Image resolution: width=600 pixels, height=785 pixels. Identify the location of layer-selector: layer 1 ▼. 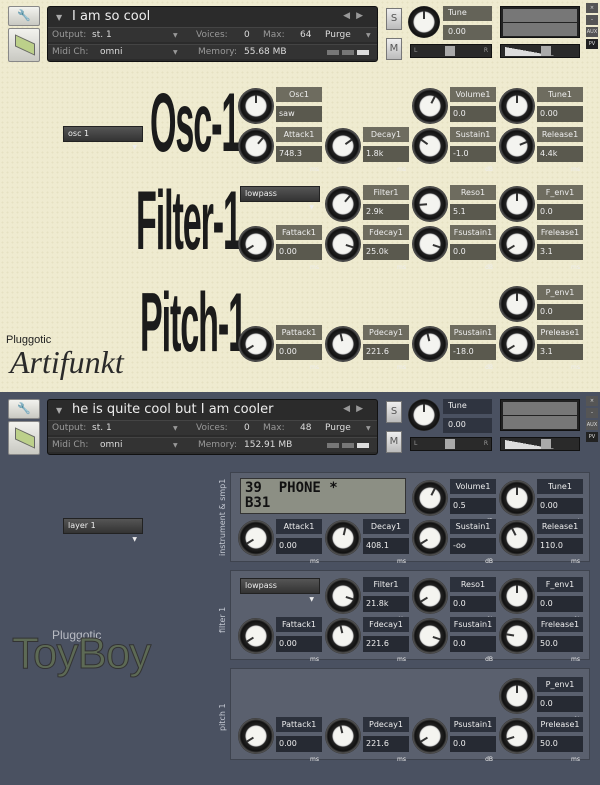
(103, 530).